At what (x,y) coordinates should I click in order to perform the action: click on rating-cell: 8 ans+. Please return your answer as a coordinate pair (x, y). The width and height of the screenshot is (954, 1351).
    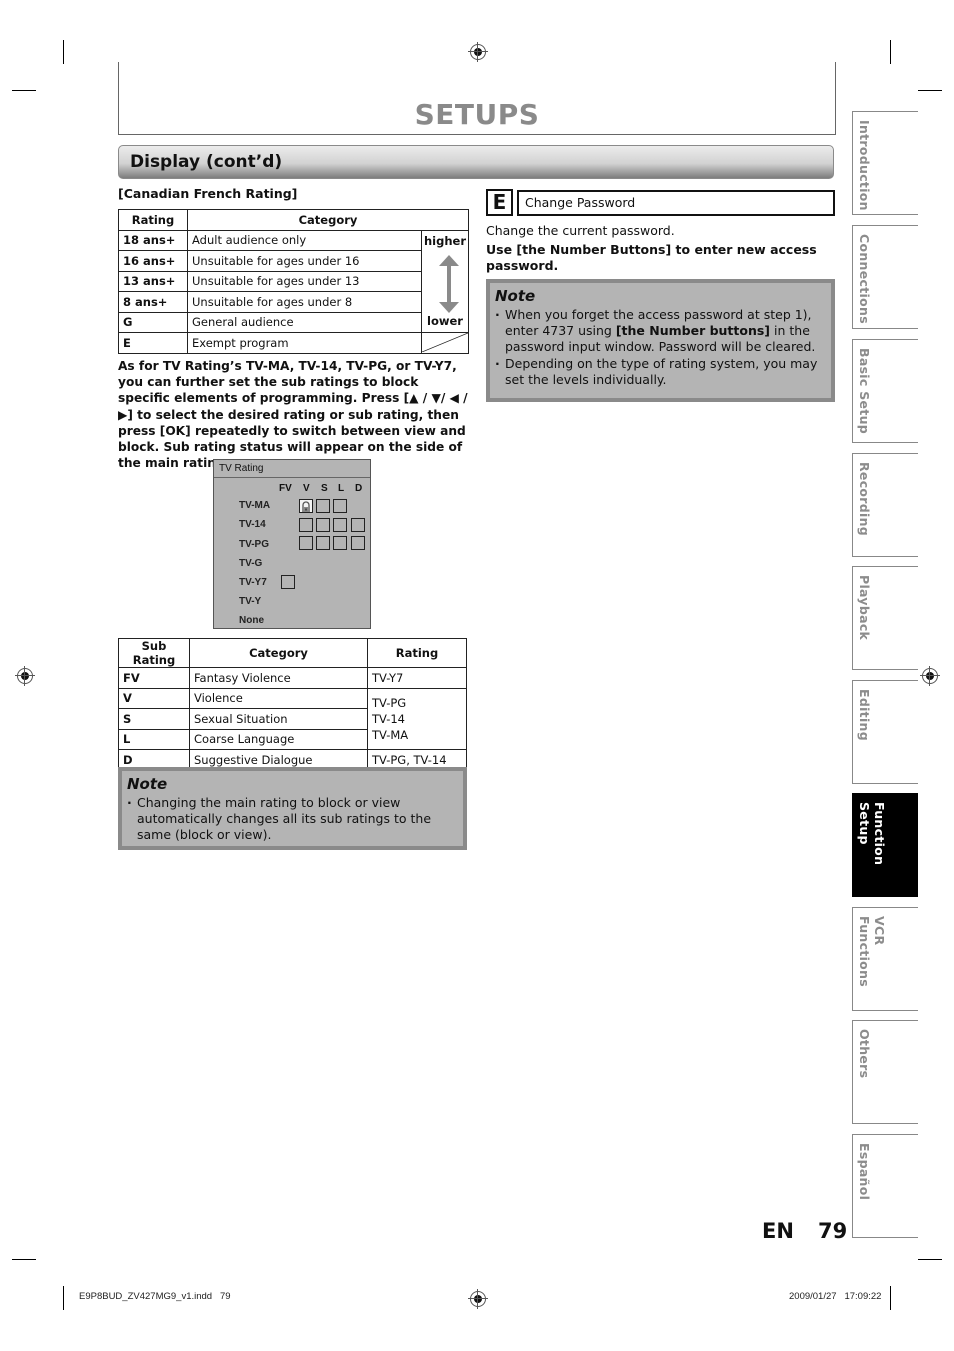
    Looking at the image, I should click on (153, 302).